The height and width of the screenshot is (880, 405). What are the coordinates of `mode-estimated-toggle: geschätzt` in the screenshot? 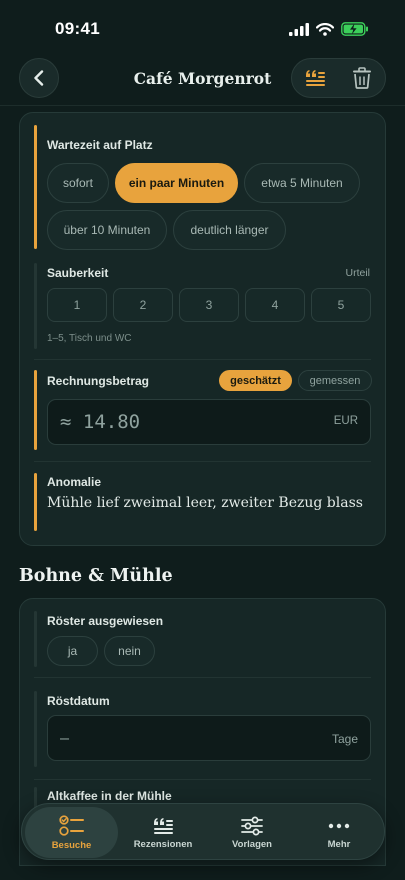 It's located at (255, 380).